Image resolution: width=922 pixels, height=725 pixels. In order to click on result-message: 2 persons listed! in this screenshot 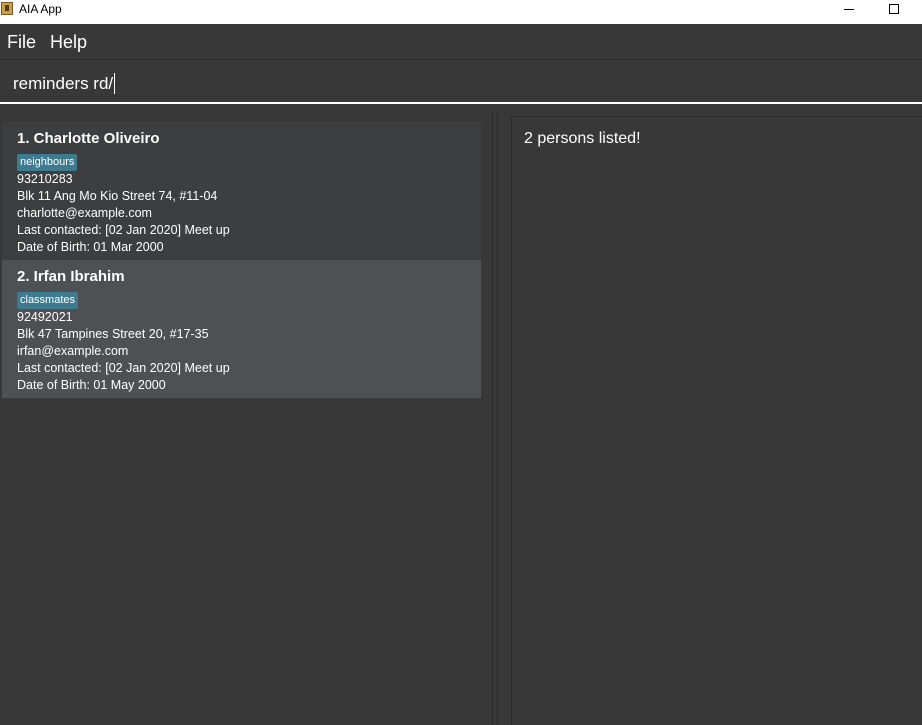, I will do `click(582, 138)`.